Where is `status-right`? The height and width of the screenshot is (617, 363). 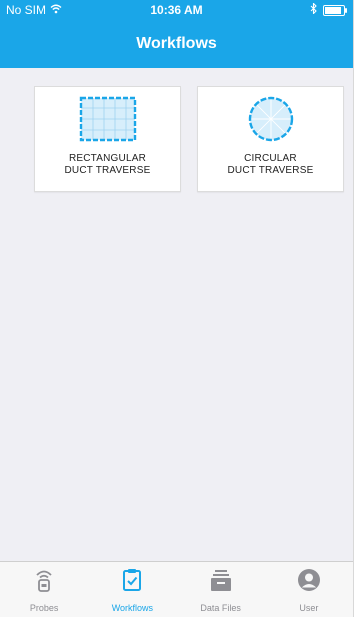 status-right is located at coordinates (328, 9).